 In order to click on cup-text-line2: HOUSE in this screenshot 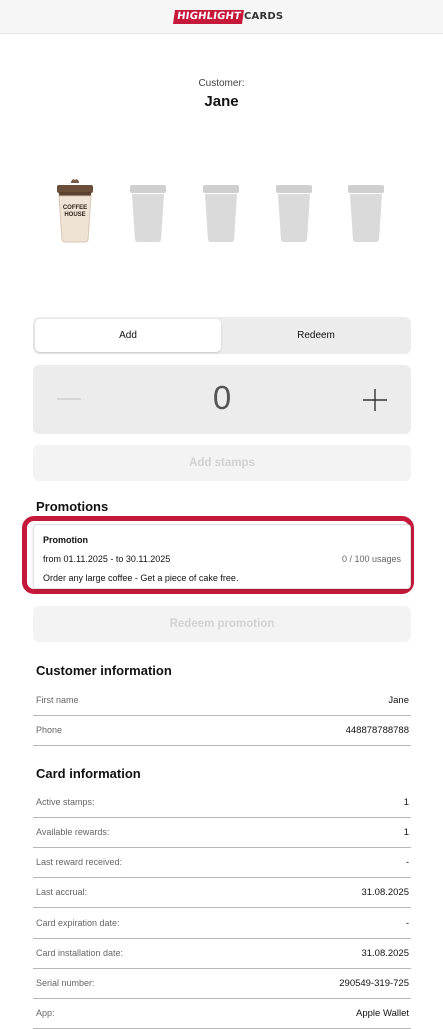, I will do `click(74, 215)`.